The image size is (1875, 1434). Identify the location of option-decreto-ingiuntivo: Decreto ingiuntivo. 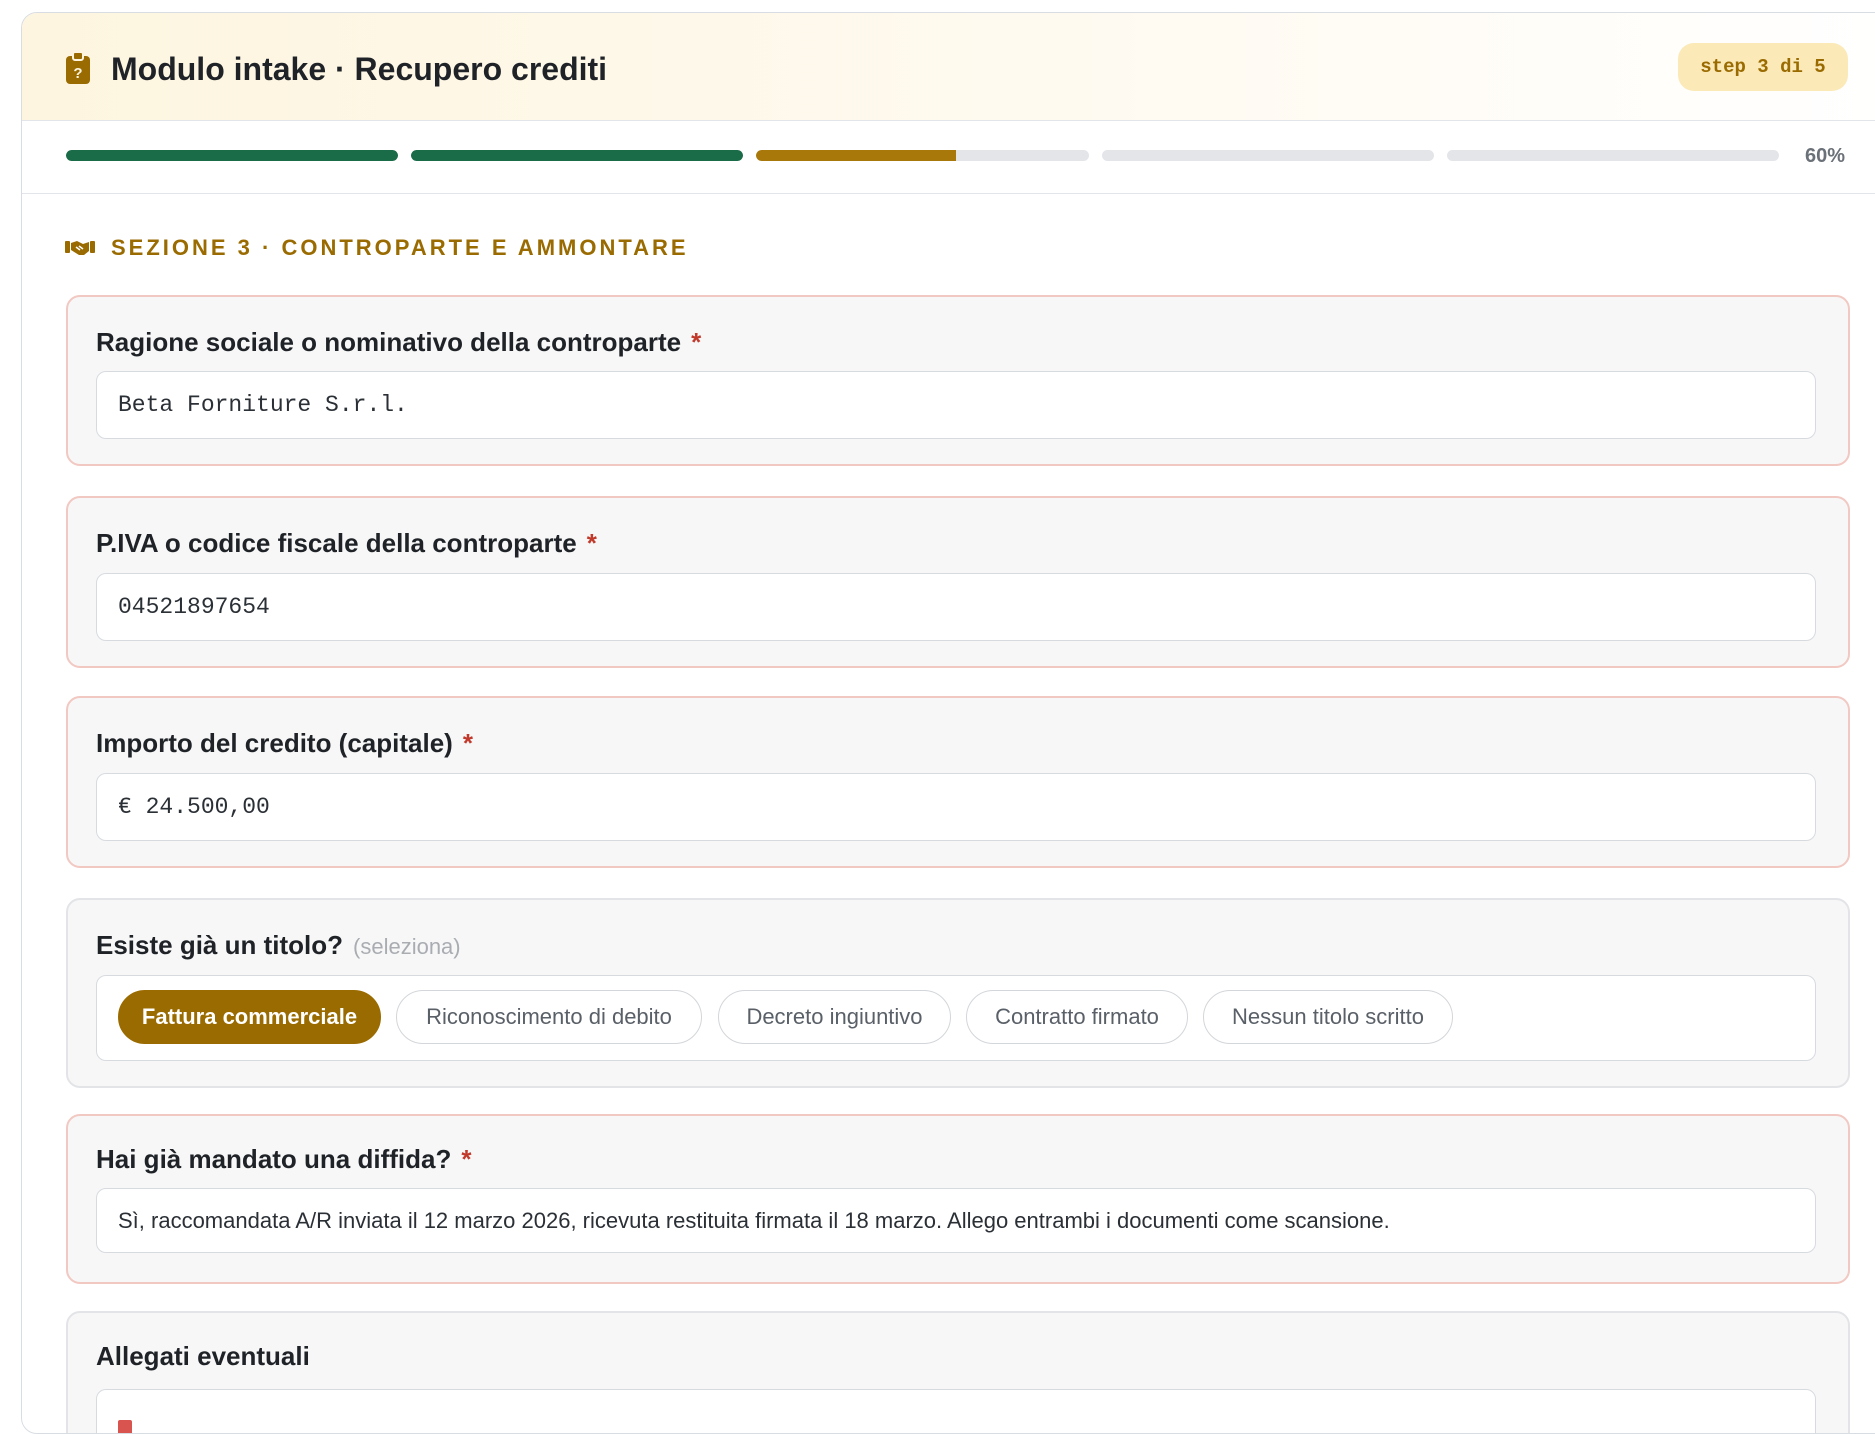
(834, 1017).